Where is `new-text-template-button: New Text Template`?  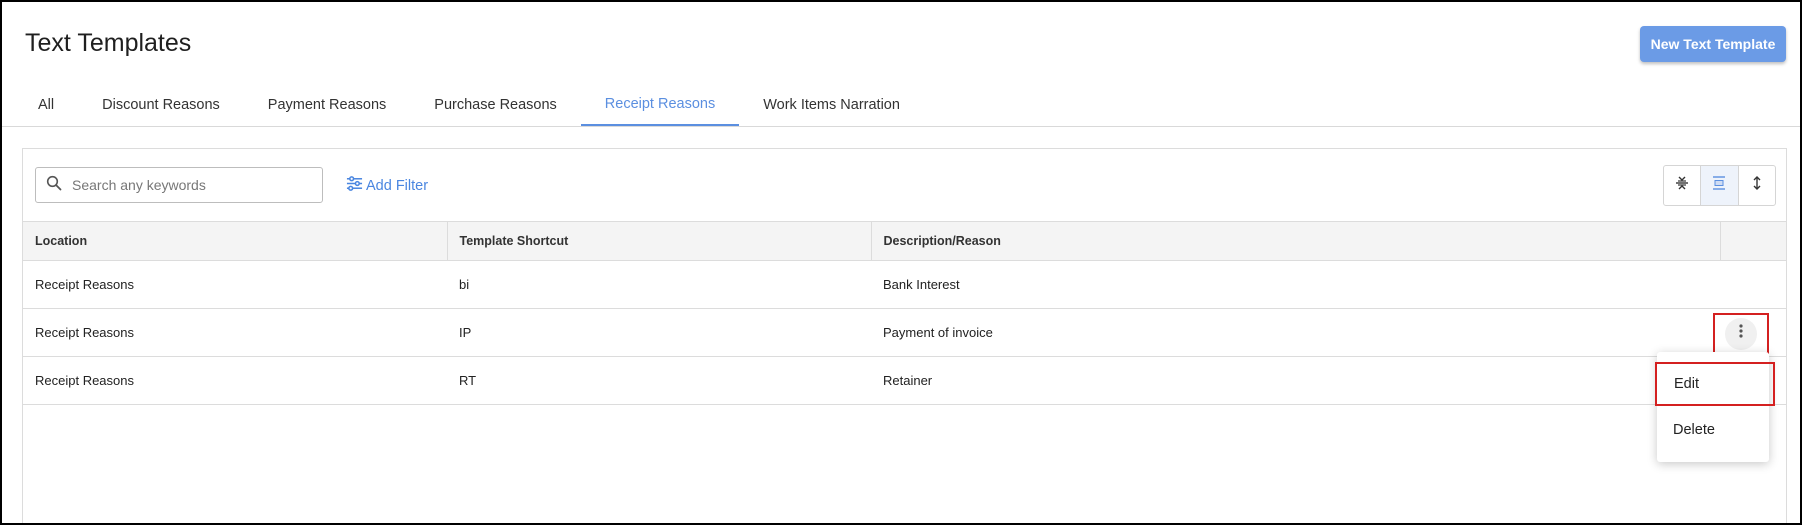
new-text-template-button: New Text Template is located at coordinates (1713, 44).